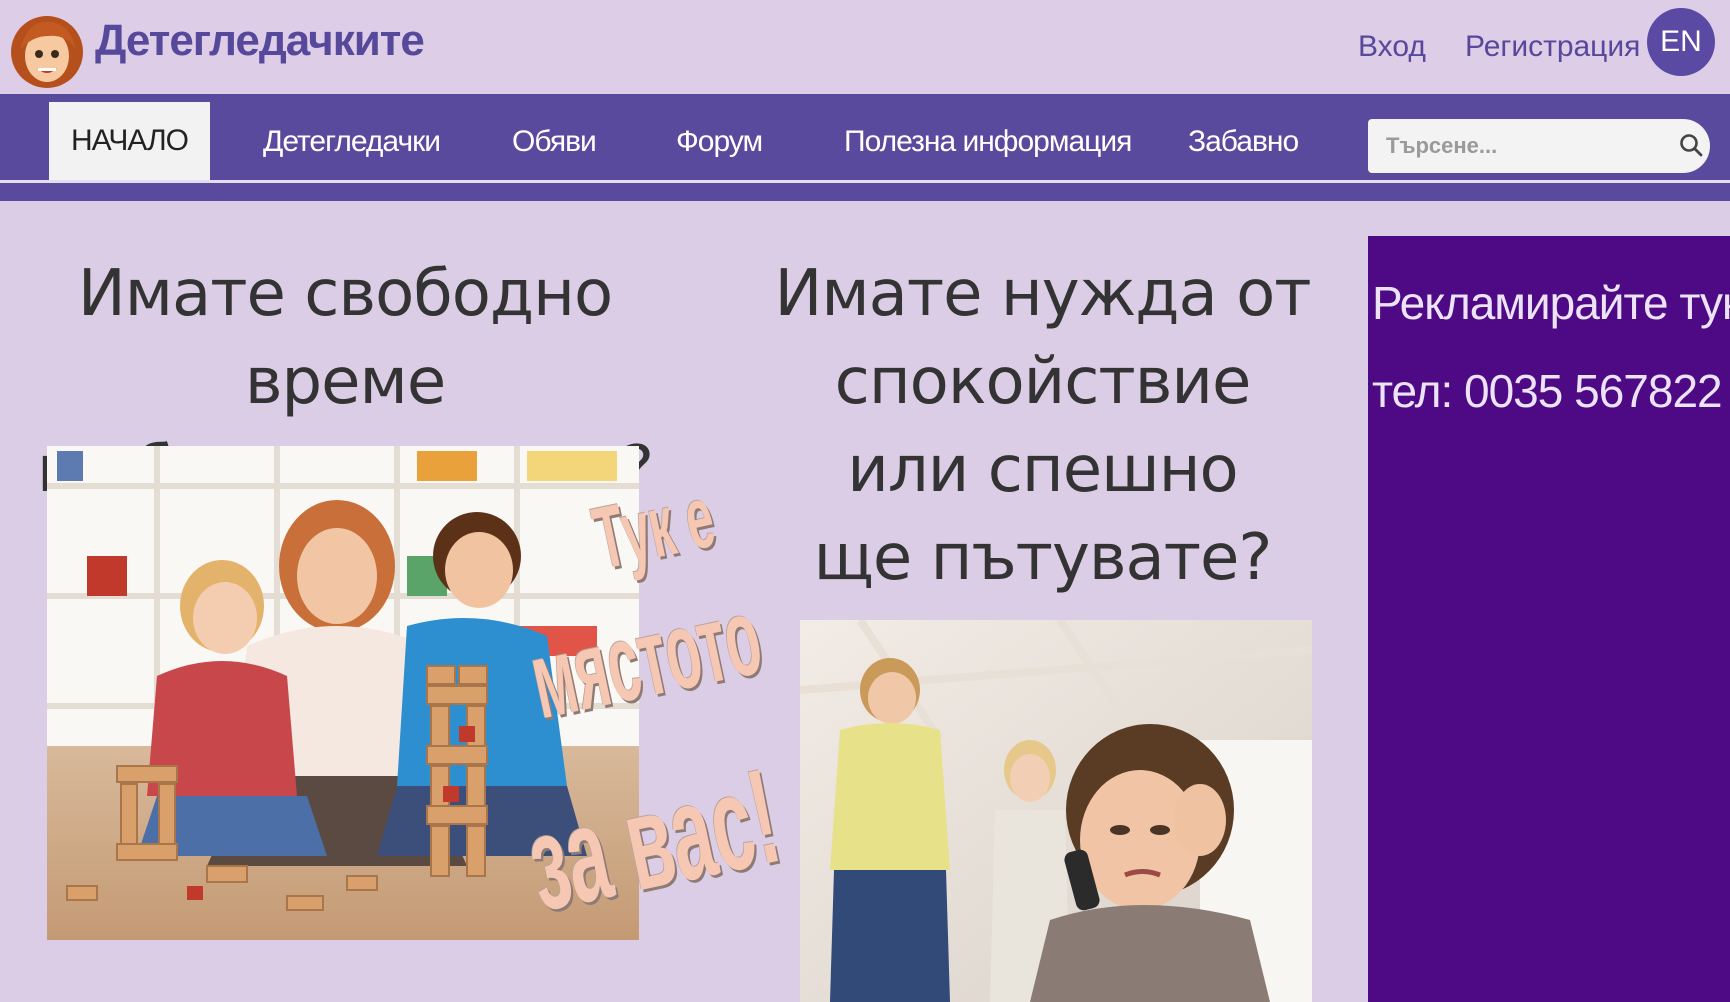 This screenshot has height=1002, width=1730. Describe the element at coordinates (865, 192) in the screenshot. I see `nav-bottom-bar` at that location.